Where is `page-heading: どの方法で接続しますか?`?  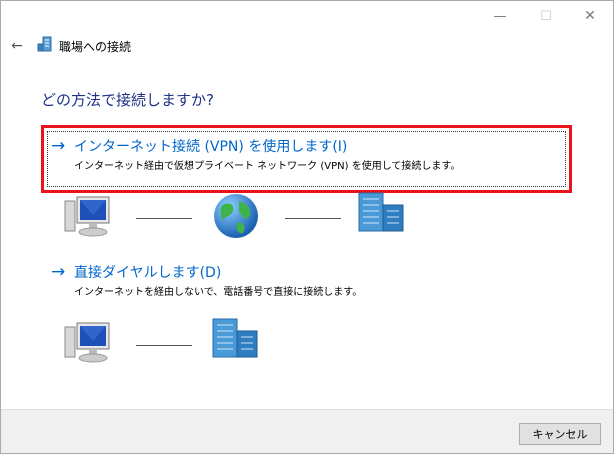 page-heading: どの方法で接続しますか? is located at coordinates (127, 100).